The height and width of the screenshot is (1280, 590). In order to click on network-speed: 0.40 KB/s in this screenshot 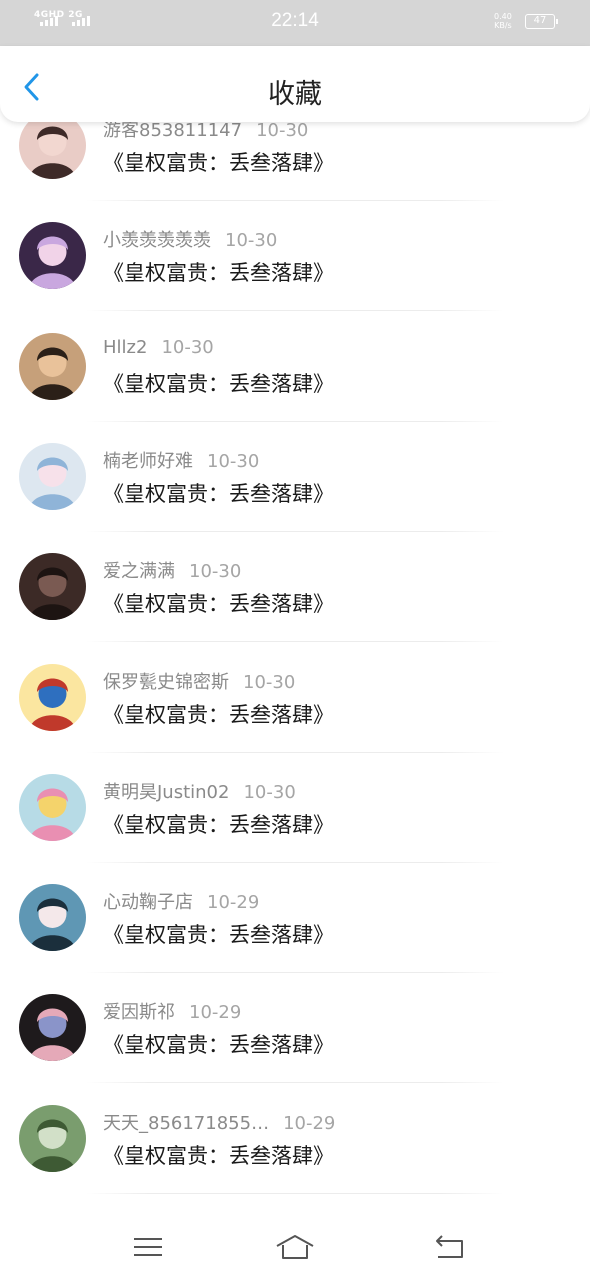, I will do `click(503, 21)`.